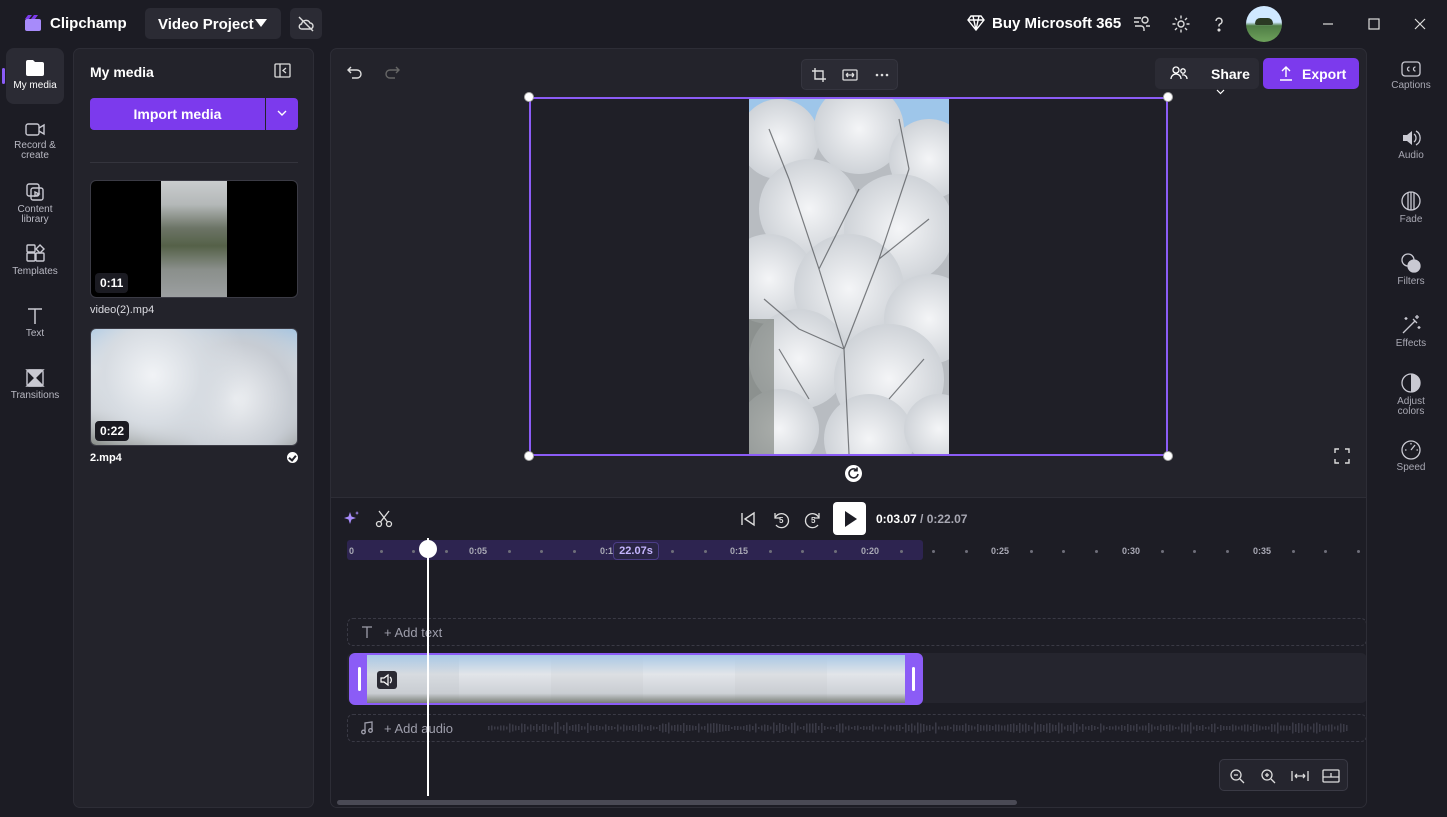 This screenshot has width=1447, height=817. Describe the element at coordinates (1411, 263) in the screenshot. I see `filters-icon` at that location.